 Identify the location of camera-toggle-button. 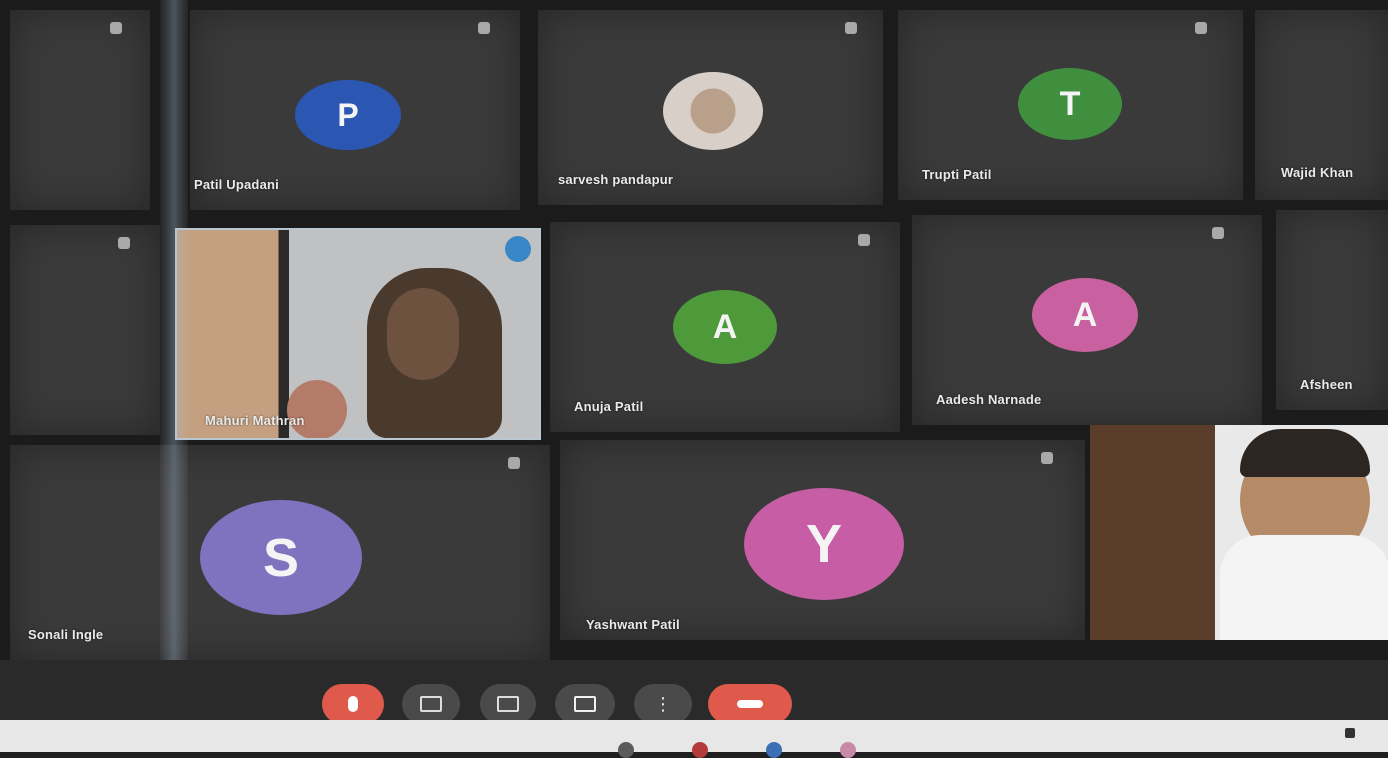
(431, 704).